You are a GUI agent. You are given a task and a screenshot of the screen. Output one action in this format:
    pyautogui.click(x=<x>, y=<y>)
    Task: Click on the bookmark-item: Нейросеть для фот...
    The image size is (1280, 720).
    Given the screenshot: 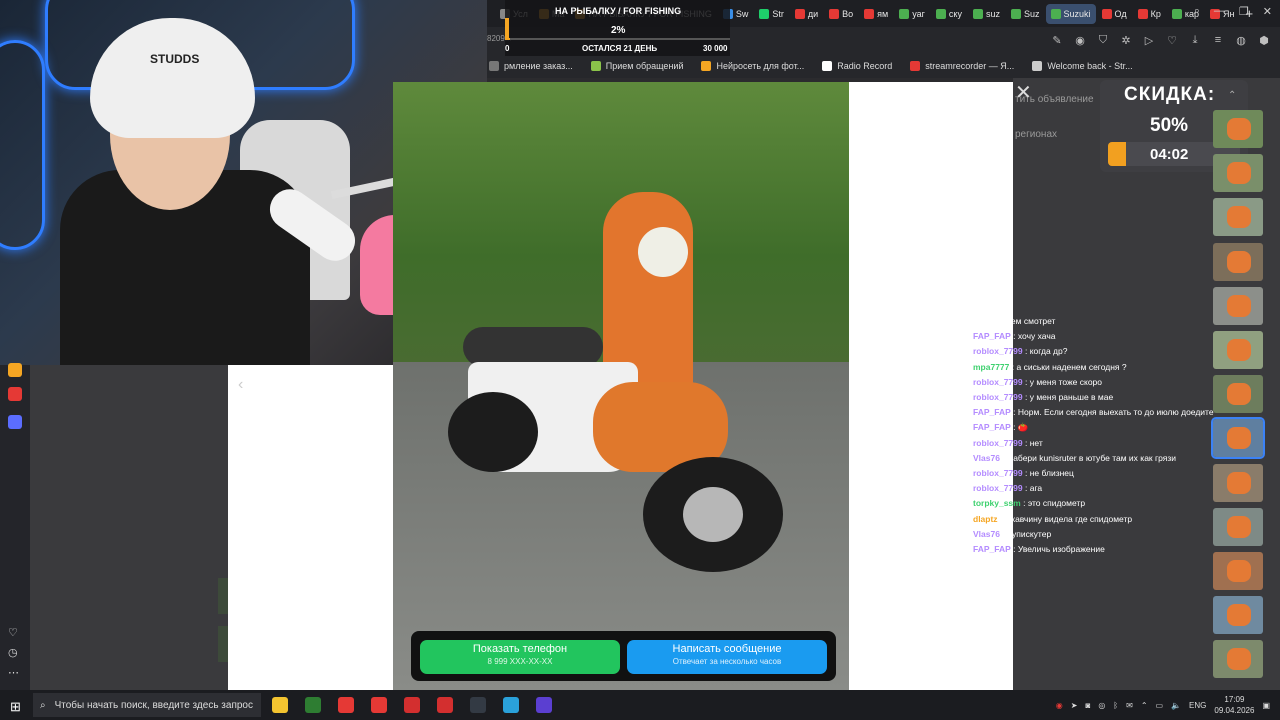 What is the action you would take?
    pyautogui.click(x=752, y=66)
    